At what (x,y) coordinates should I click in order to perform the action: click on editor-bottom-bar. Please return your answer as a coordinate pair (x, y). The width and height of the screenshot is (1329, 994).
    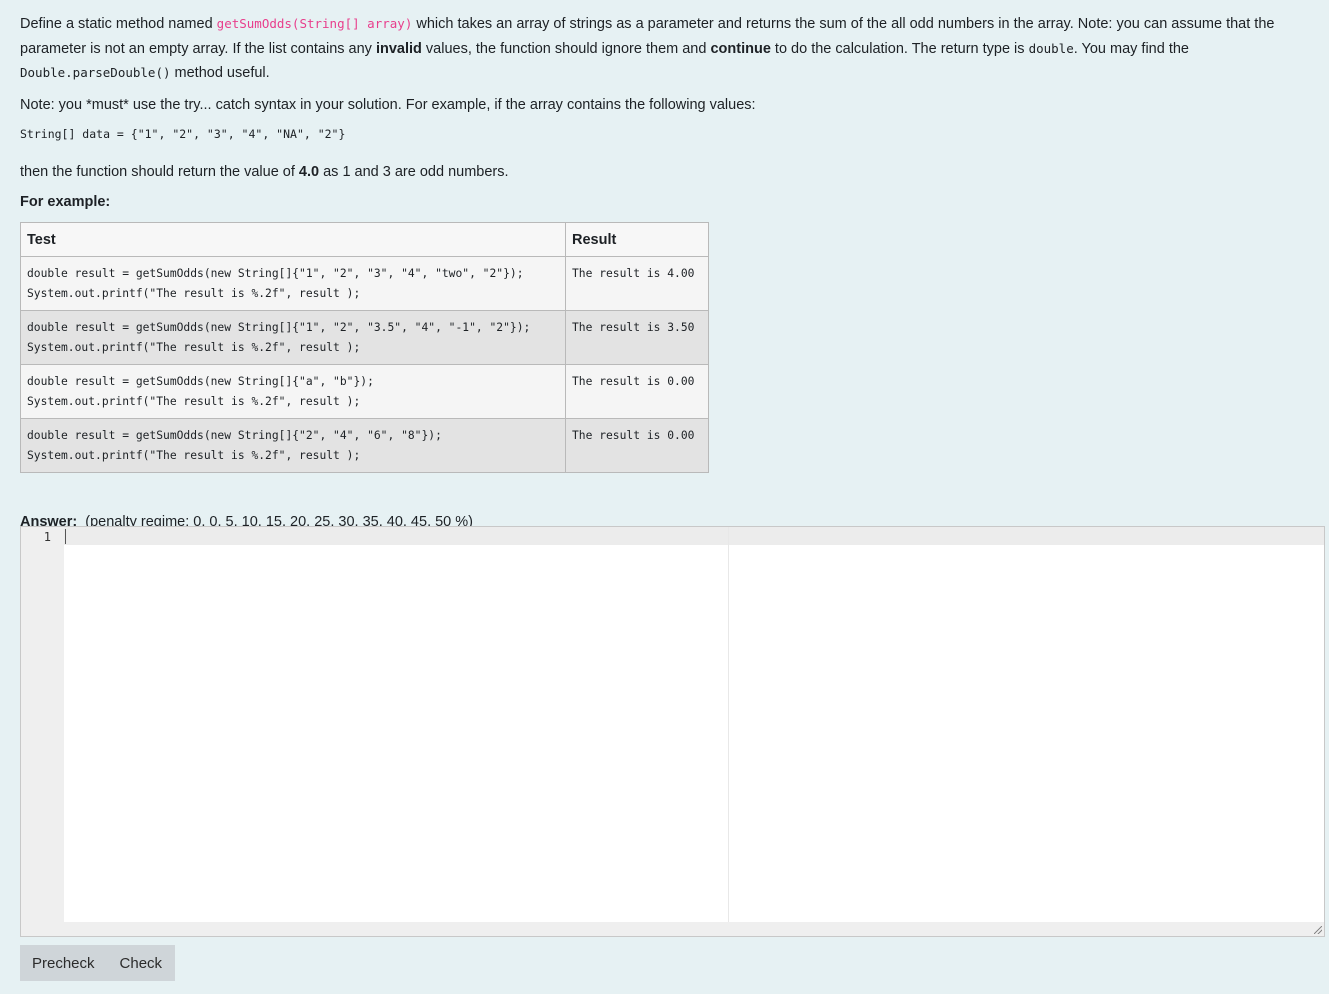
    Looking at the image, I should click on (672, 929).